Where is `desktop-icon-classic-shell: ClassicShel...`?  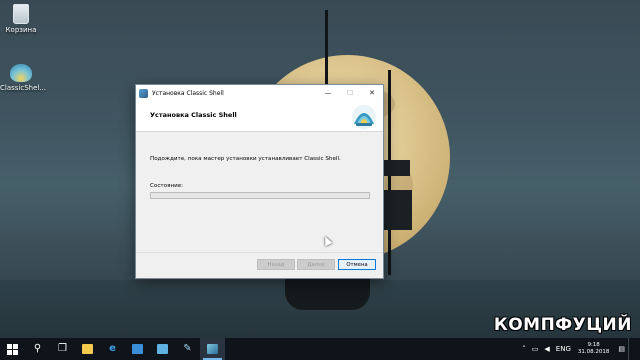
desktop-icon-classic-shell: ClassicShel... is located at coordinates (23, 78).